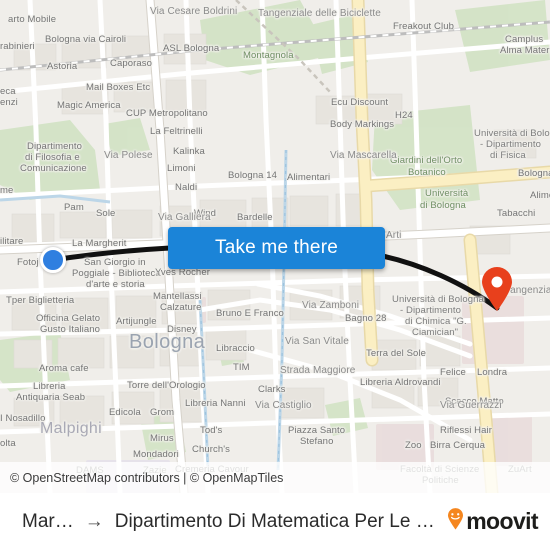 This screenshot has width=550, height=550. What do you see at coordinates (492, 372) in the screenshot?
I see `map-label: Londra` at bounding box center [492, 372].